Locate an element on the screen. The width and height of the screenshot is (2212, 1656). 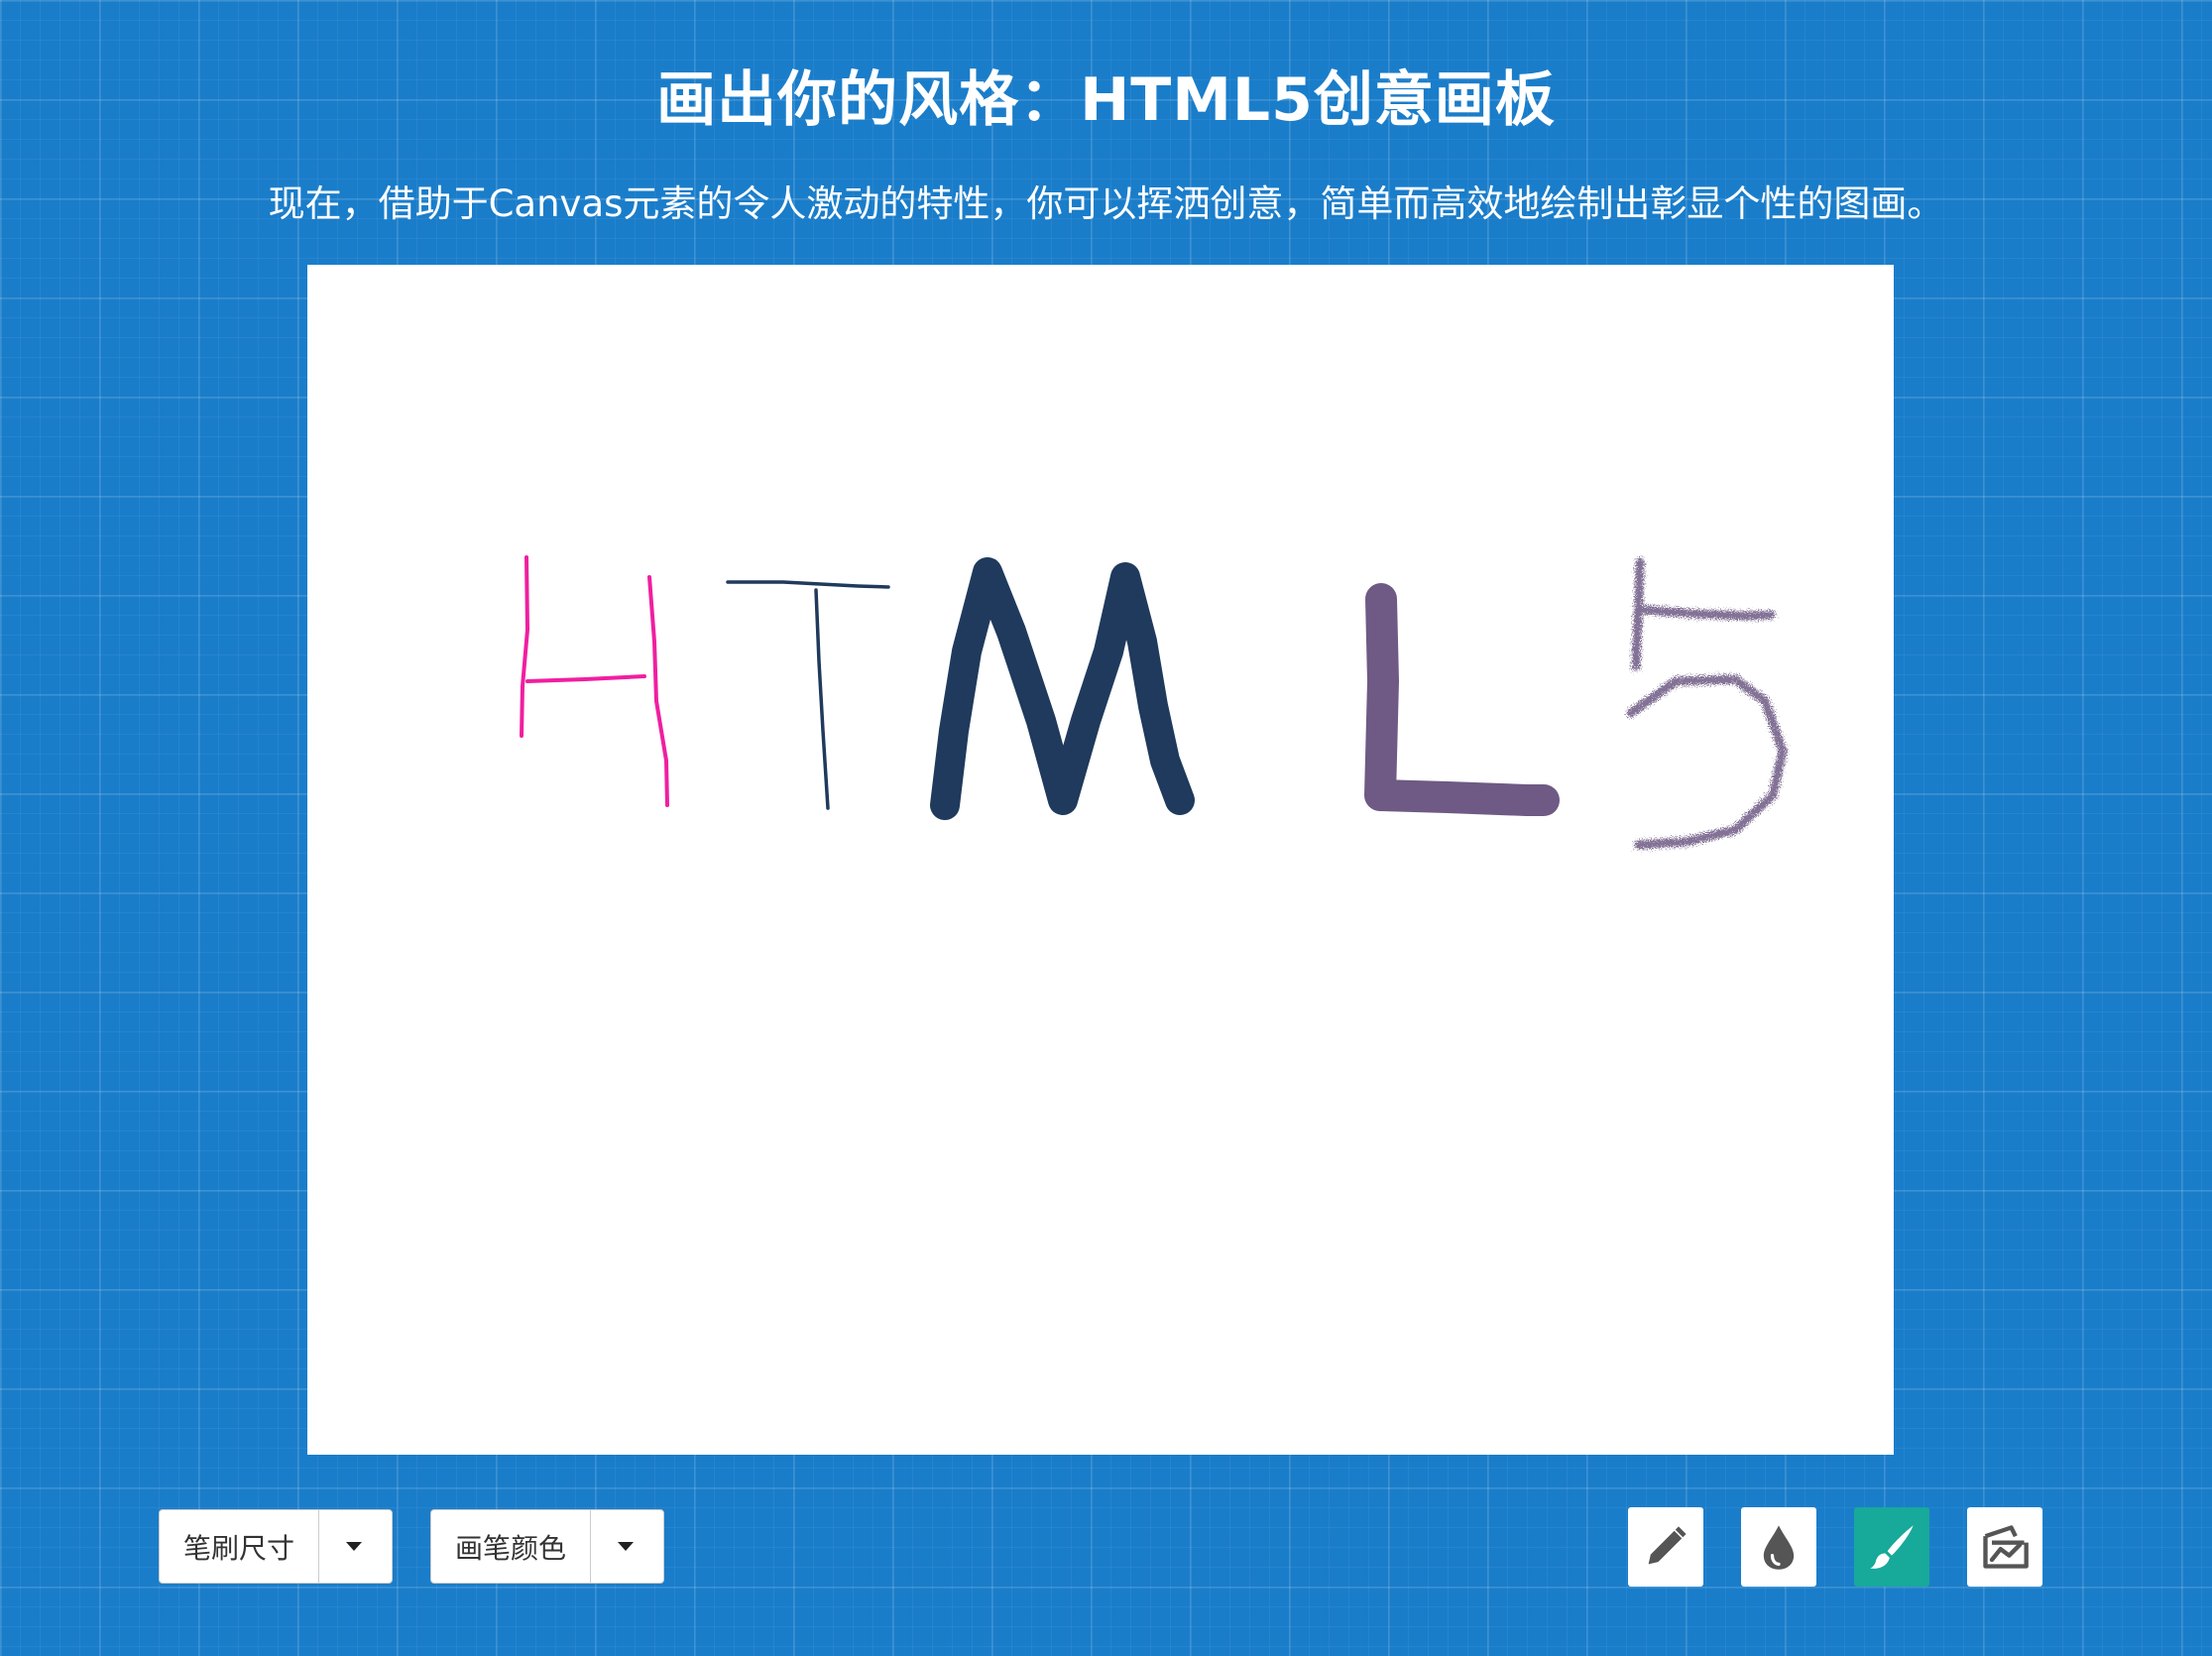
paintbrush-icon is located at coordinates (1892, 1547).